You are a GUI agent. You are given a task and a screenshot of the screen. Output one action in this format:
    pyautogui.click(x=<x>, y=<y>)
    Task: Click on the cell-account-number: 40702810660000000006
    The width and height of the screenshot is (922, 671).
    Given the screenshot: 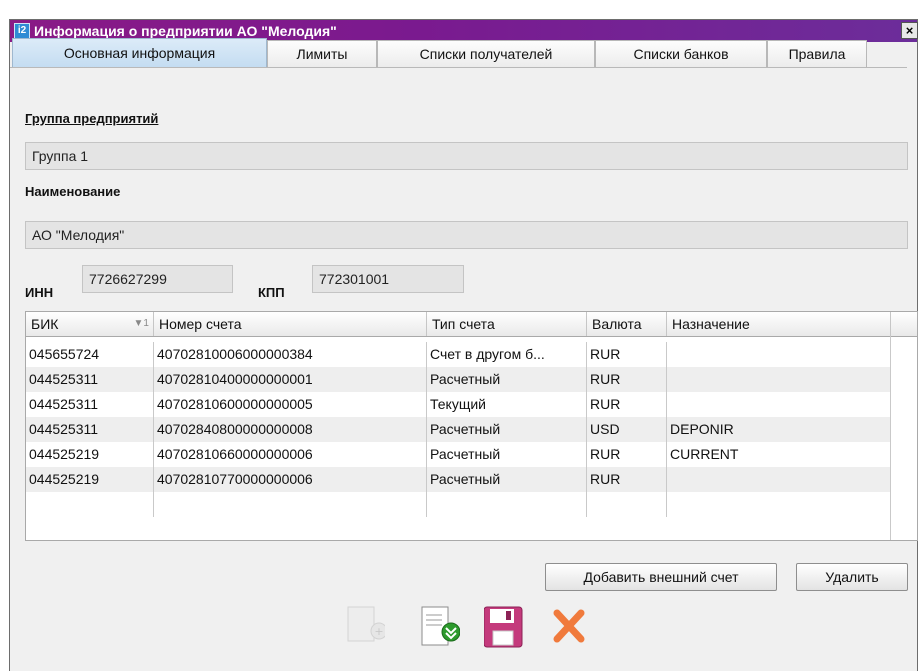 What is the action you would take?
    pyautogui.click(x=290, y=454)
    